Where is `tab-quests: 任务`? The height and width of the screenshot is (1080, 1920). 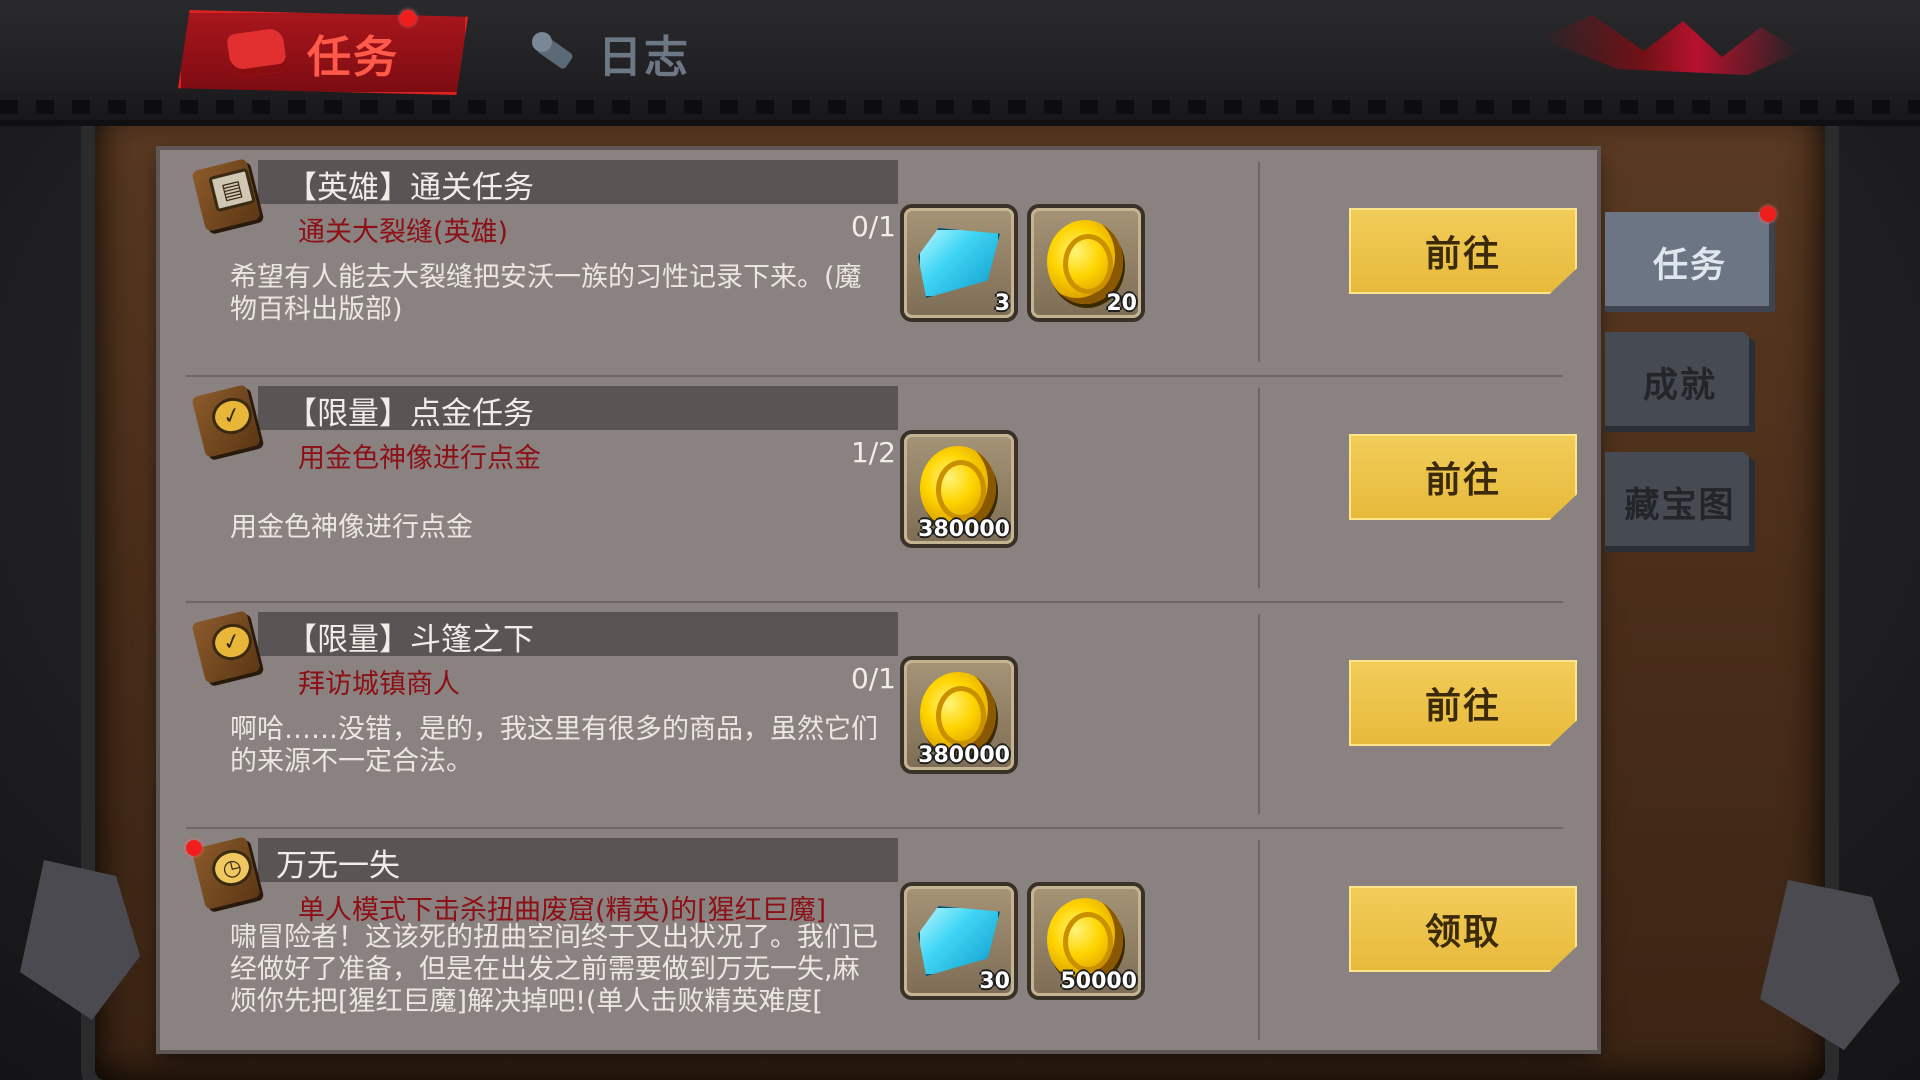 tab-quests: 任务 is located at coordinates (323, 52).